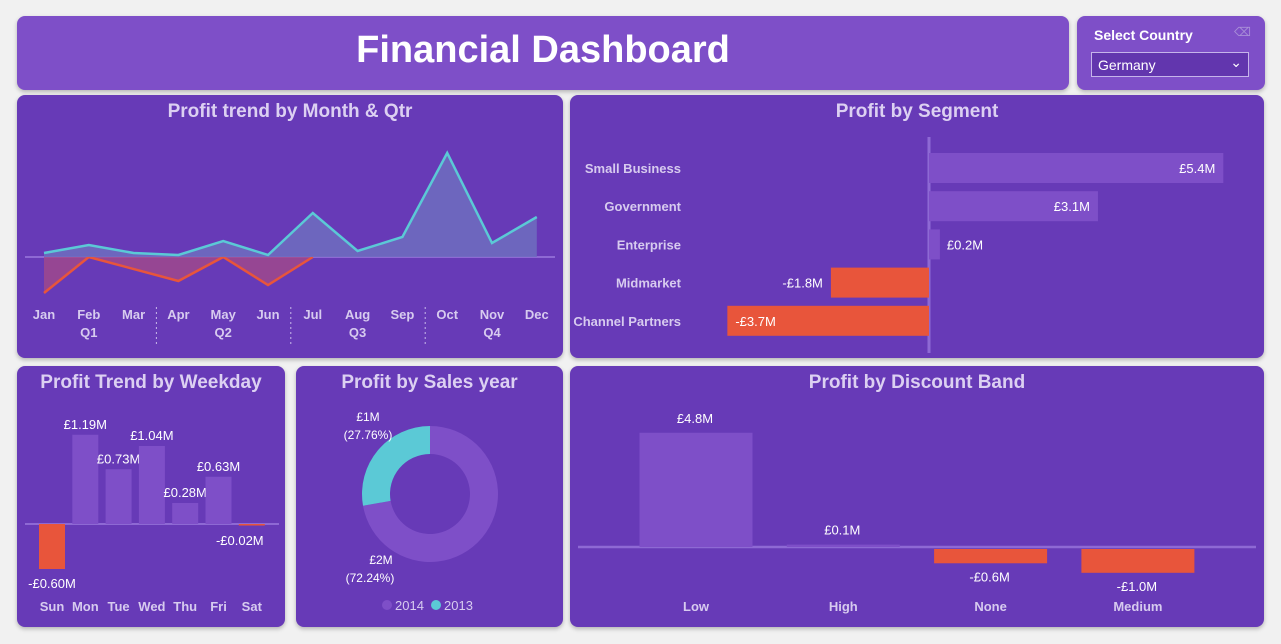 Image resolution: width=1281 pixels, height=644 pixels. I want to click on x-tick-label: Oct, so click(447, 314).